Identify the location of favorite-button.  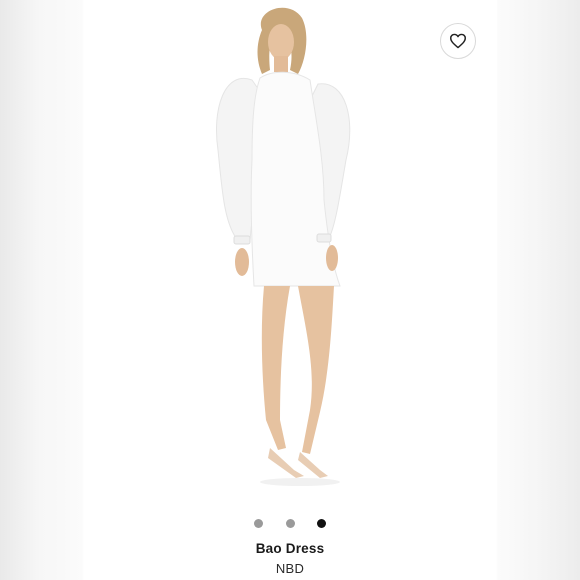
(458, 41).